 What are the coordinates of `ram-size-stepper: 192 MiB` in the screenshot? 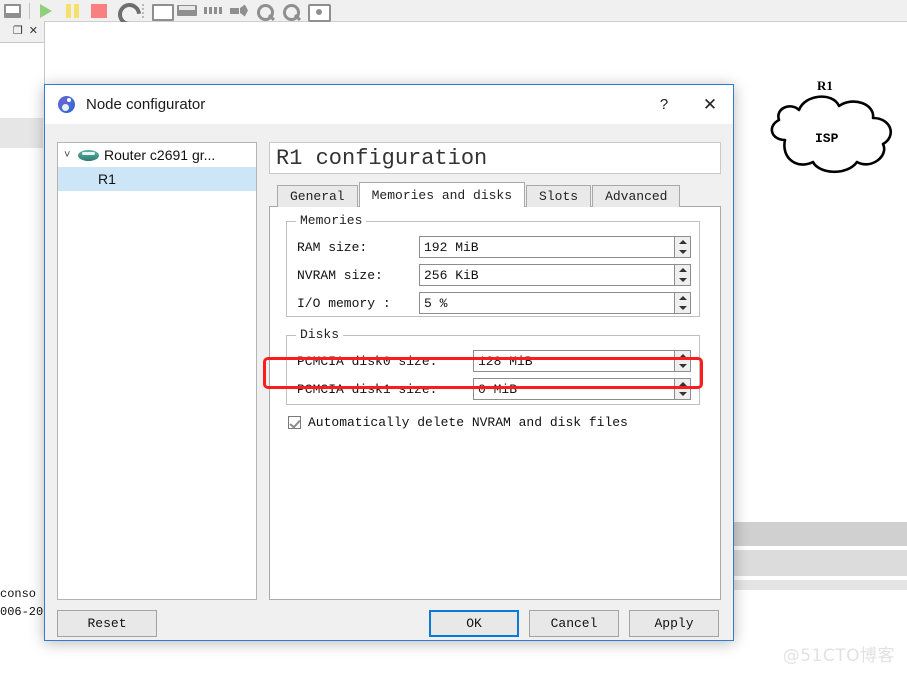 It's located at (555, 247).